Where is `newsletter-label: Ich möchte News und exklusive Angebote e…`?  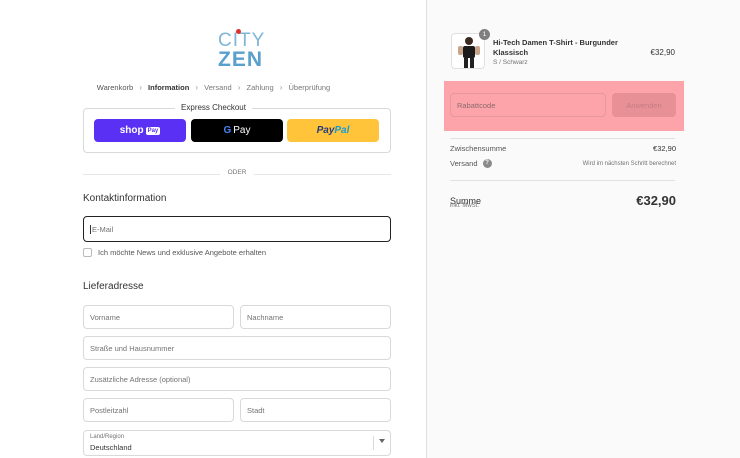 newsletter-label: Ich möchte News und exklusive Angebote e… is located at coordinates (182, 252).